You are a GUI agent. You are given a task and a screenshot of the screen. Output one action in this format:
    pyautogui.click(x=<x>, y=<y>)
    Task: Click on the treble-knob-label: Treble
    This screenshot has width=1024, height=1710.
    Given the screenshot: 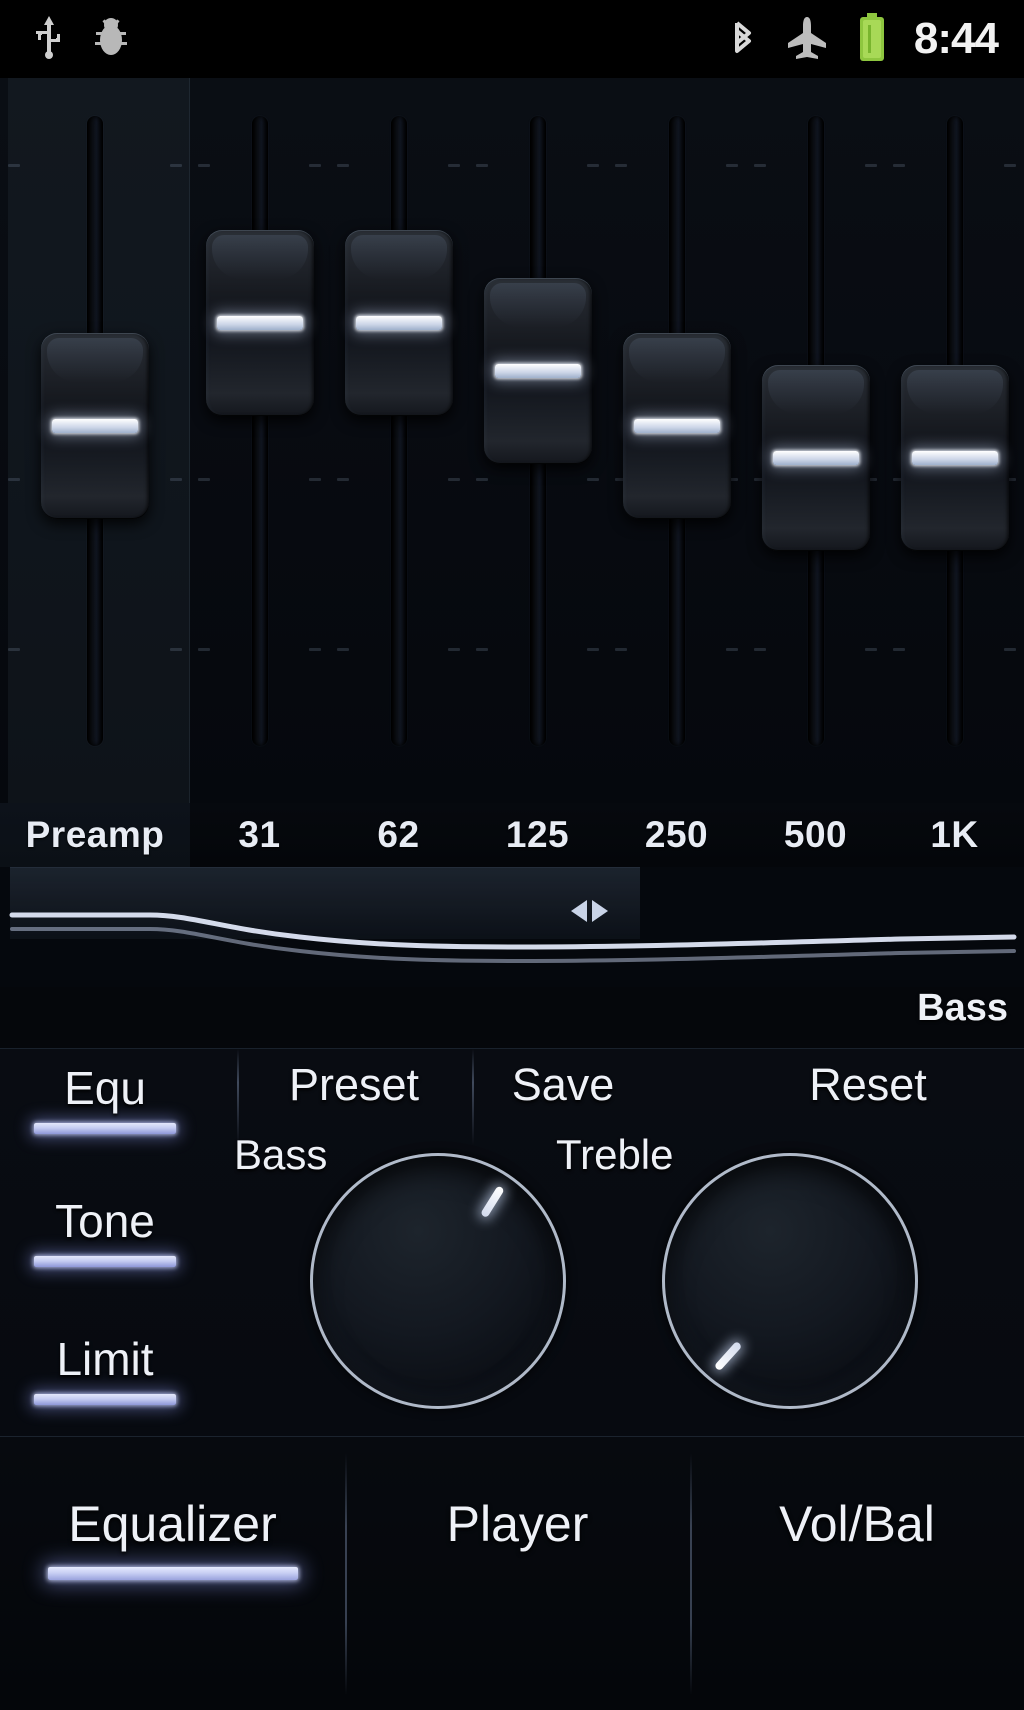 What is the action you would take?
    pyautogui.click(x=615, y=1154)
    